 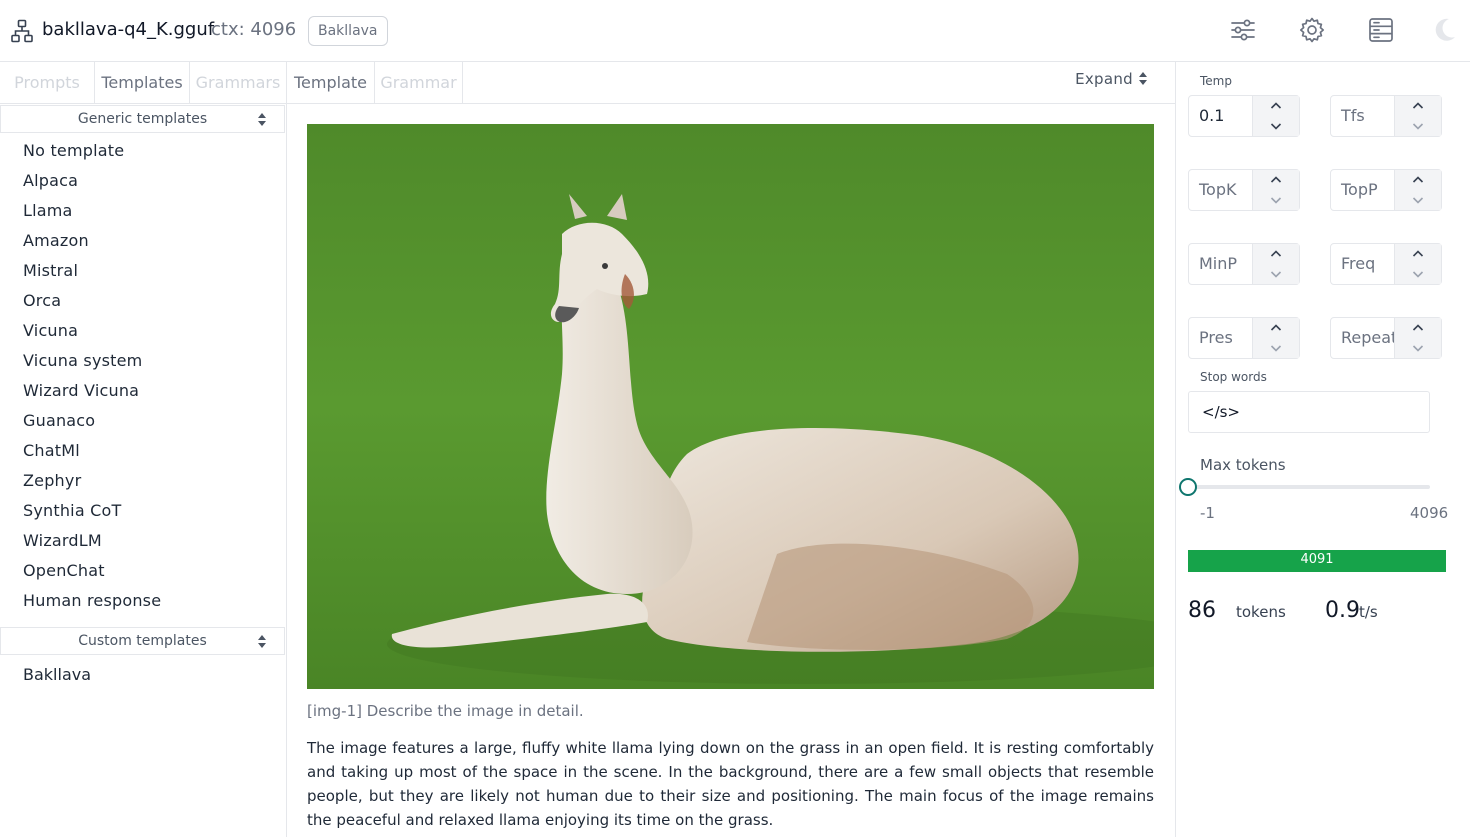 I want to click on settings-button, so click(x=1312, y=30).